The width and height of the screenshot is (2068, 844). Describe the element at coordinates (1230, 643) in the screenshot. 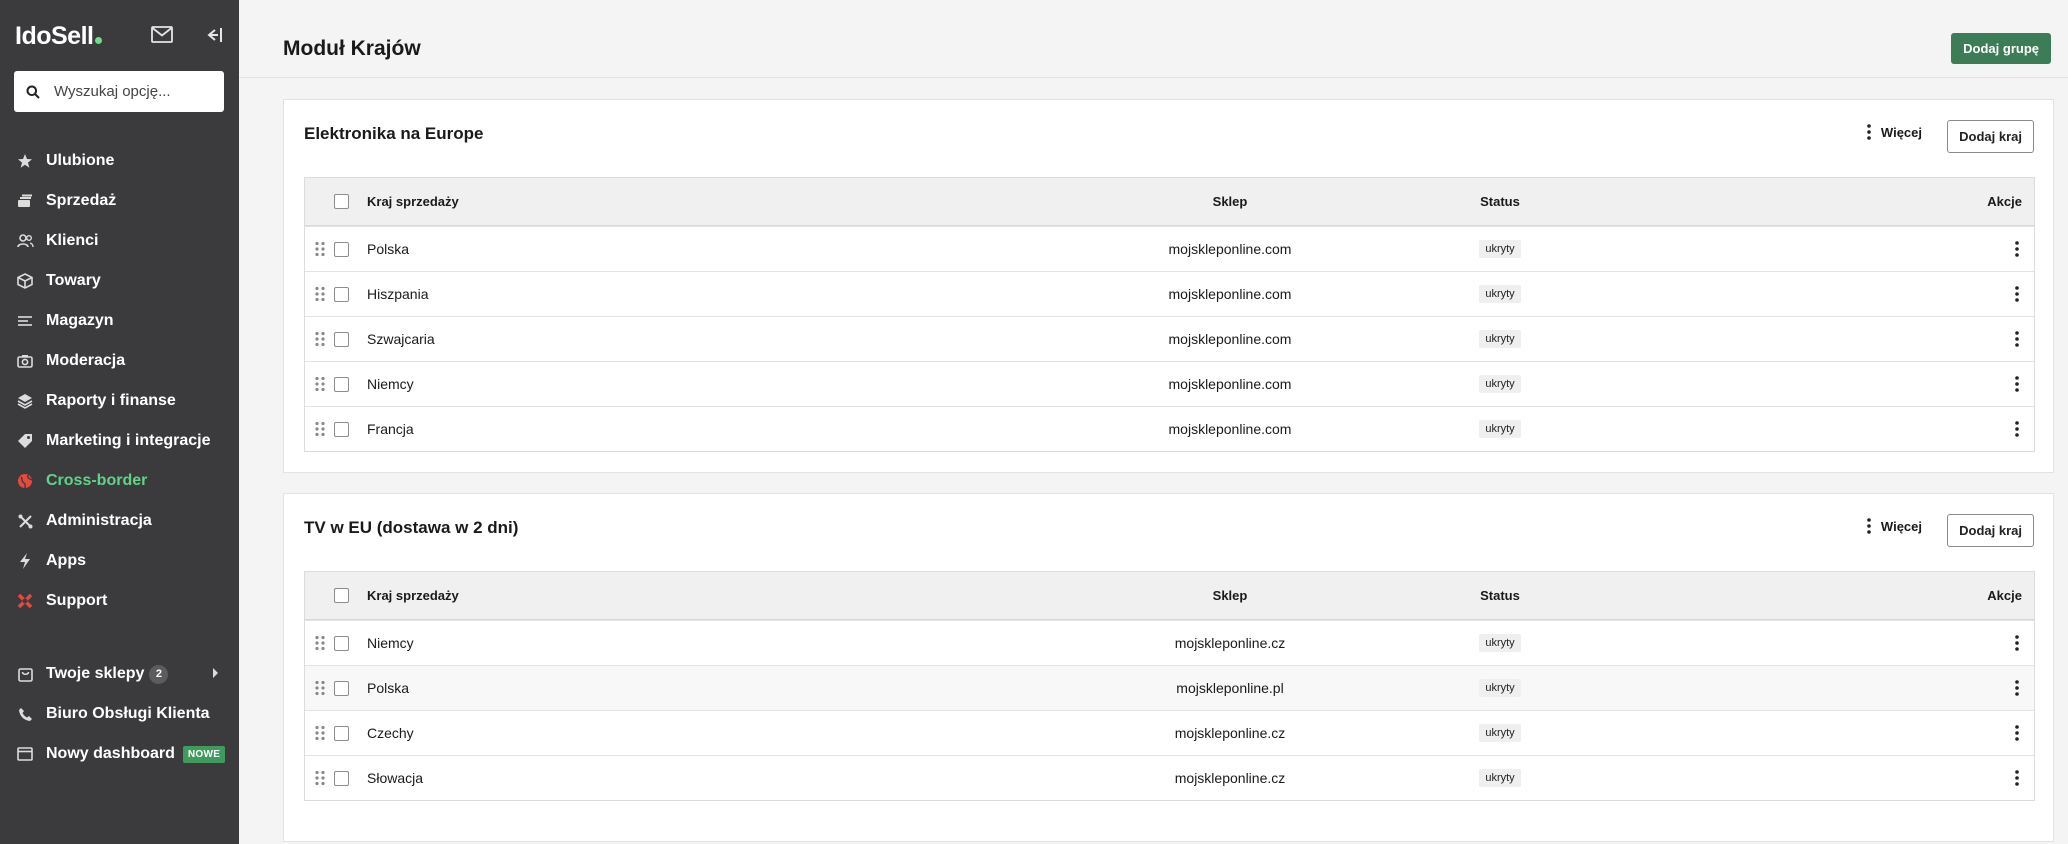

I see `shop-domain: mojskleponline.cz` at that location.